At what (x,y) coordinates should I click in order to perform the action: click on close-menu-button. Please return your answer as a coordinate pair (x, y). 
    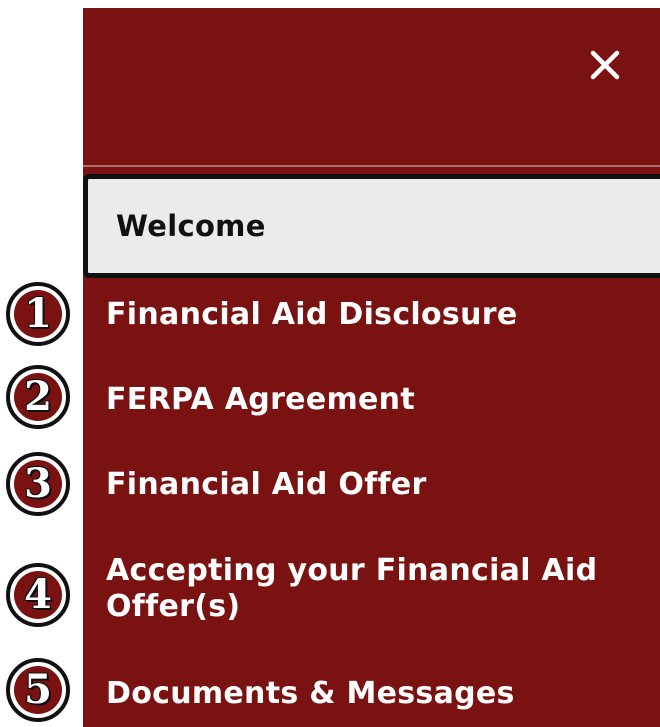
    Looking at the image, I should click on (605, 65).